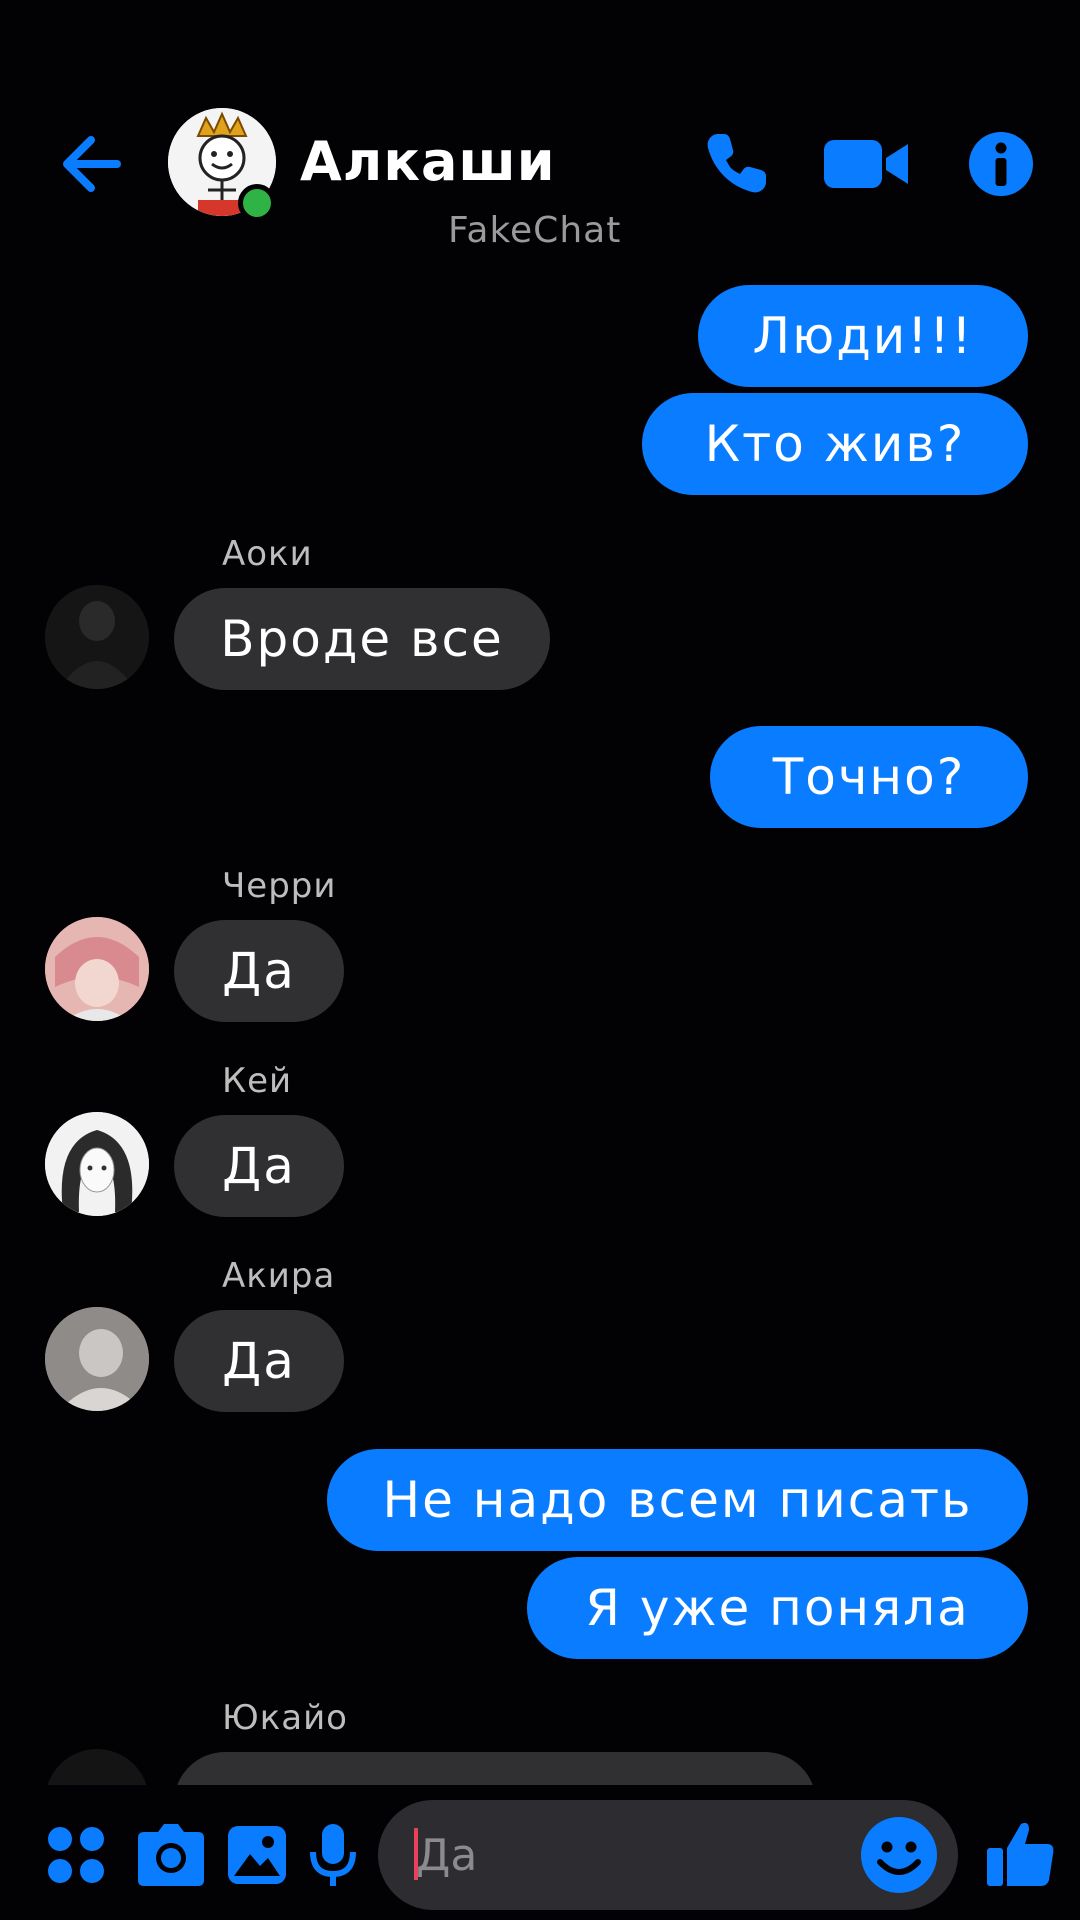  I want to click on outgoing-message: Люди!!!, so click(863, 336).